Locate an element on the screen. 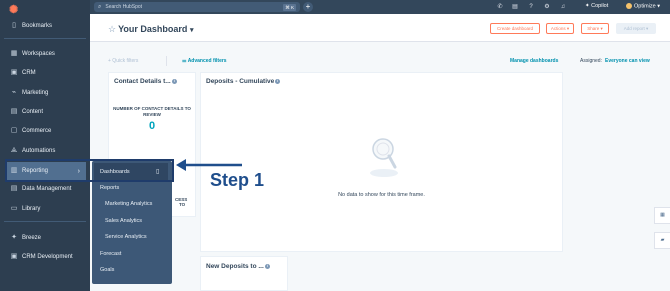 The image size is (670, 291). copilot-label: Copilot is located at coordinates (600, 6).